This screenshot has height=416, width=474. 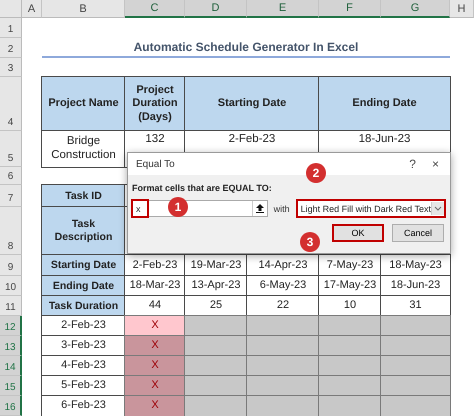 I want to click on input-value: x, so click(x=140, y=208).